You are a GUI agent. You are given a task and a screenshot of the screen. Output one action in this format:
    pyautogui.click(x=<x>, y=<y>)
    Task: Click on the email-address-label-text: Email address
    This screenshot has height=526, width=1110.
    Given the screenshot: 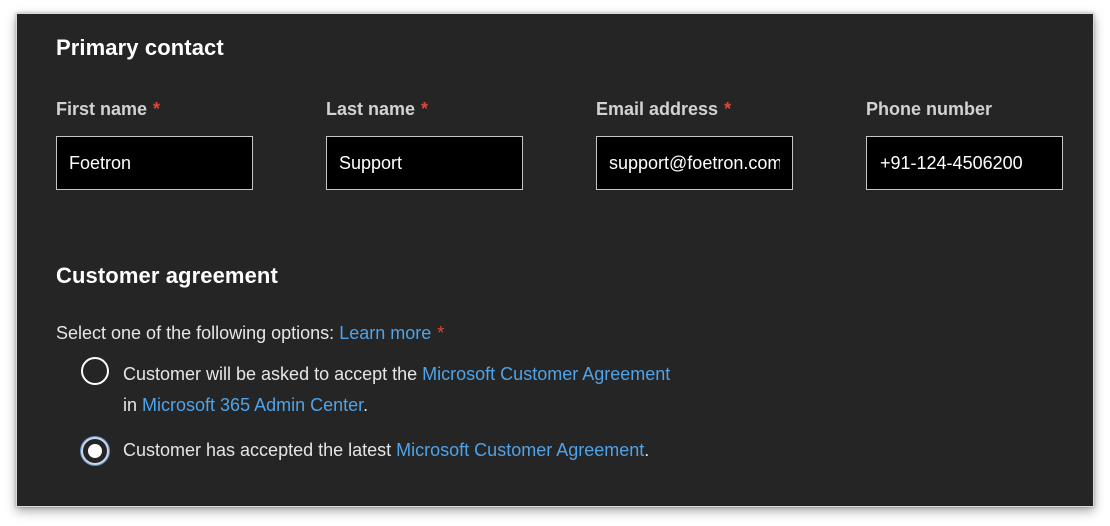 What is the action you would take?
    pyautogui.click(x=657, y=109)
    